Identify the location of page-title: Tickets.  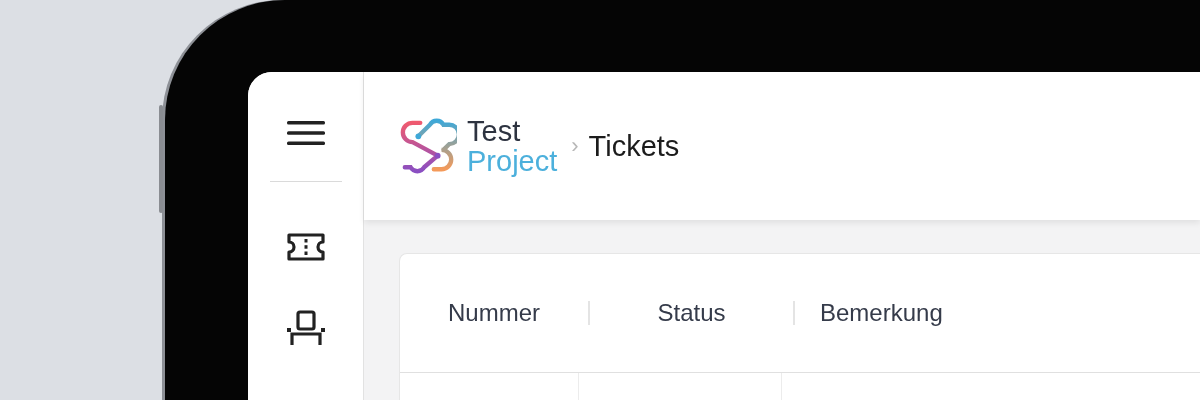
(634, 146).